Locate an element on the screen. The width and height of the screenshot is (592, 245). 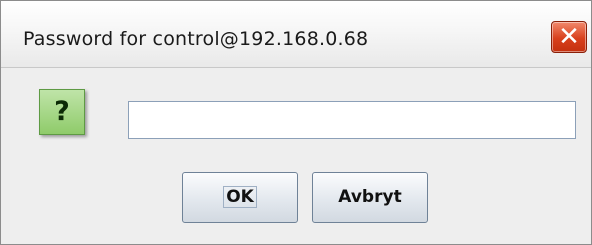
password-input is located at coordinates (352, 120).